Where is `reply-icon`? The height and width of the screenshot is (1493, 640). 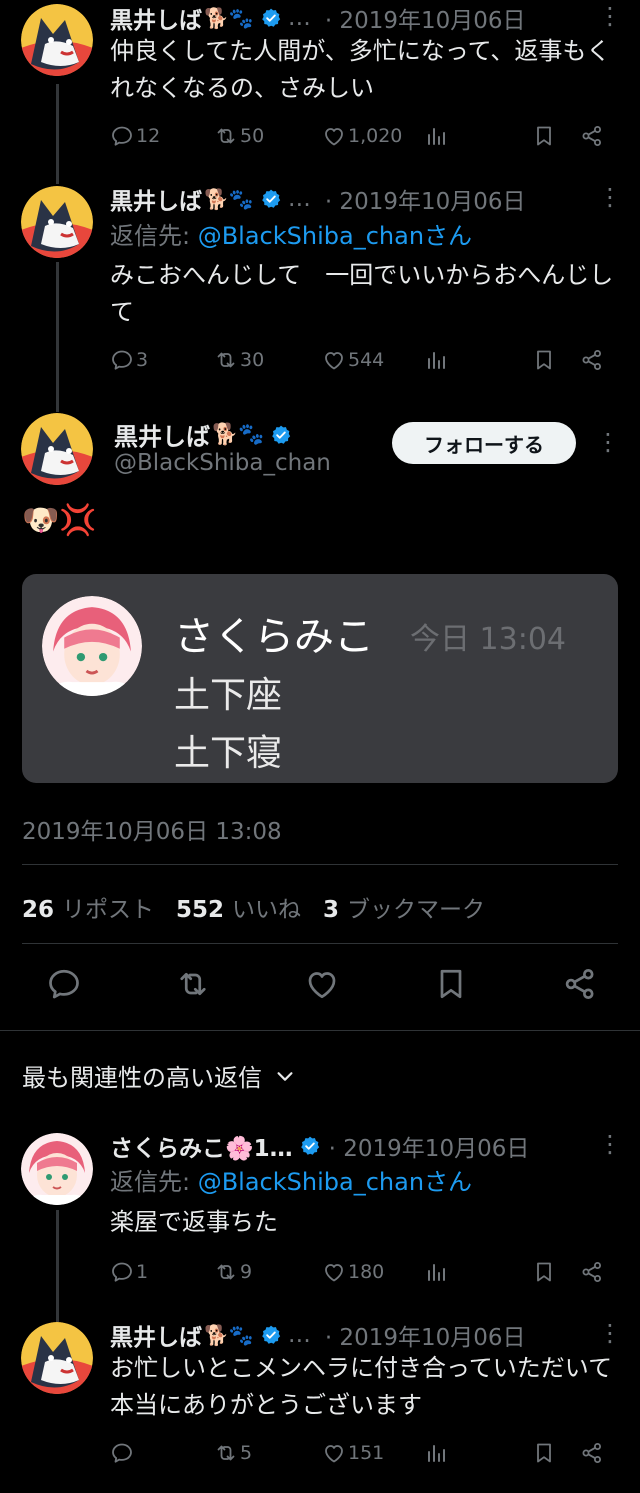 reply-icon is located at coordinates (64, 984).